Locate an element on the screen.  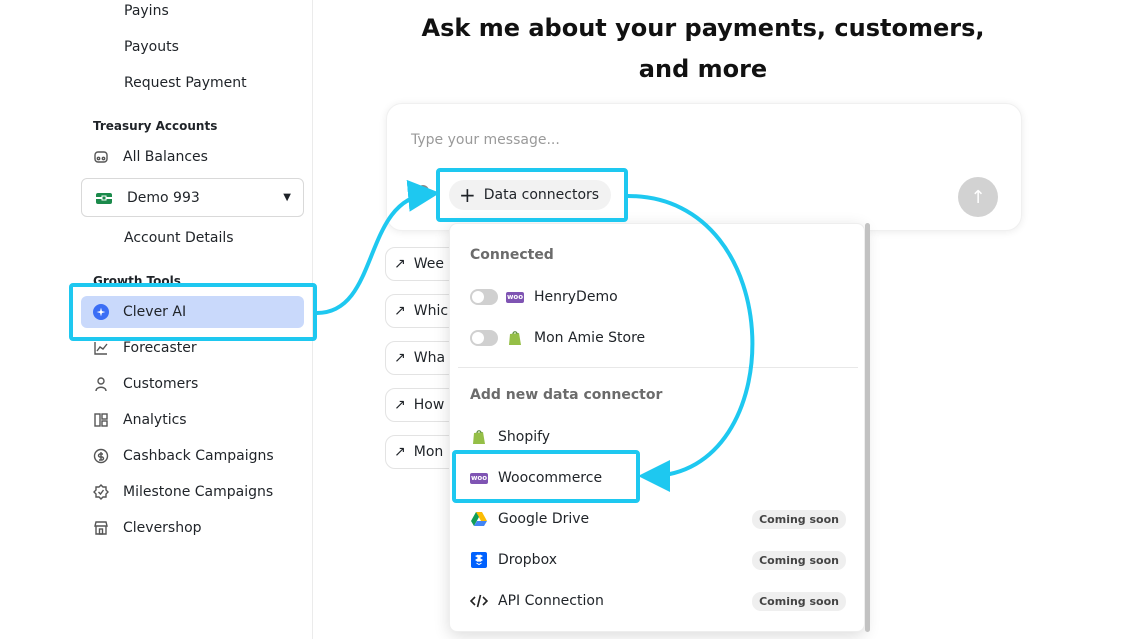
connector-label: HenryDemo is located at coordinates (576, 297).